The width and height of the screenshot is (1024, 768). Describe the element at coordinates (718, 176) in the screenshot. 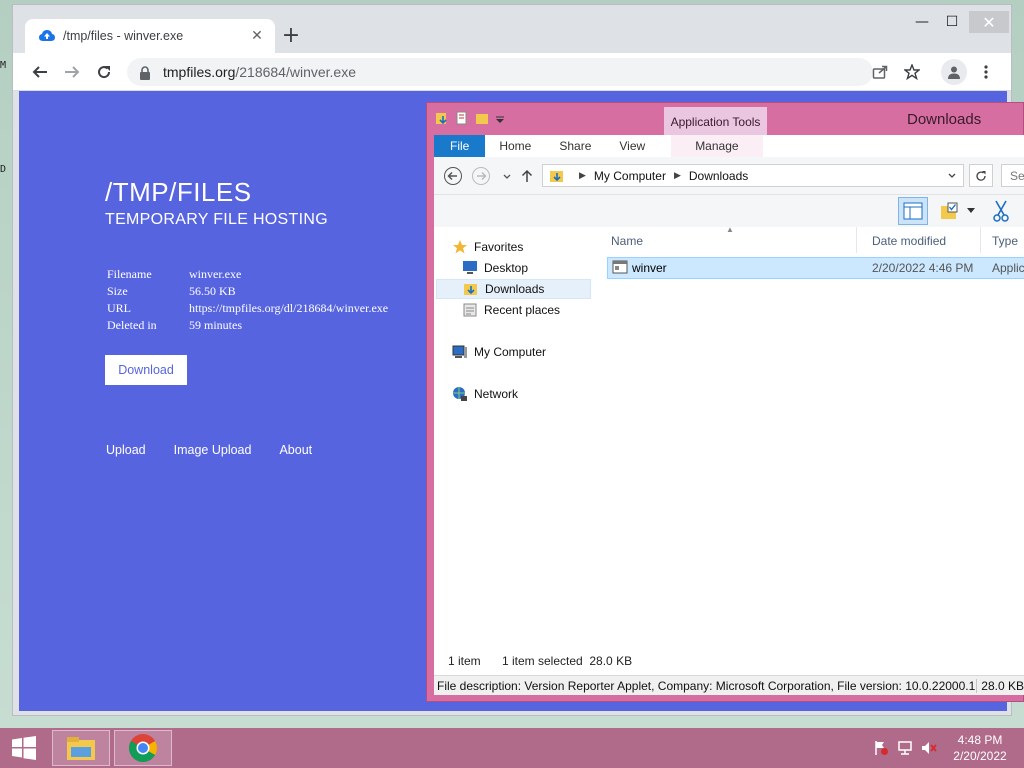

I see `breadcrumb-item: Downloads` at that location.